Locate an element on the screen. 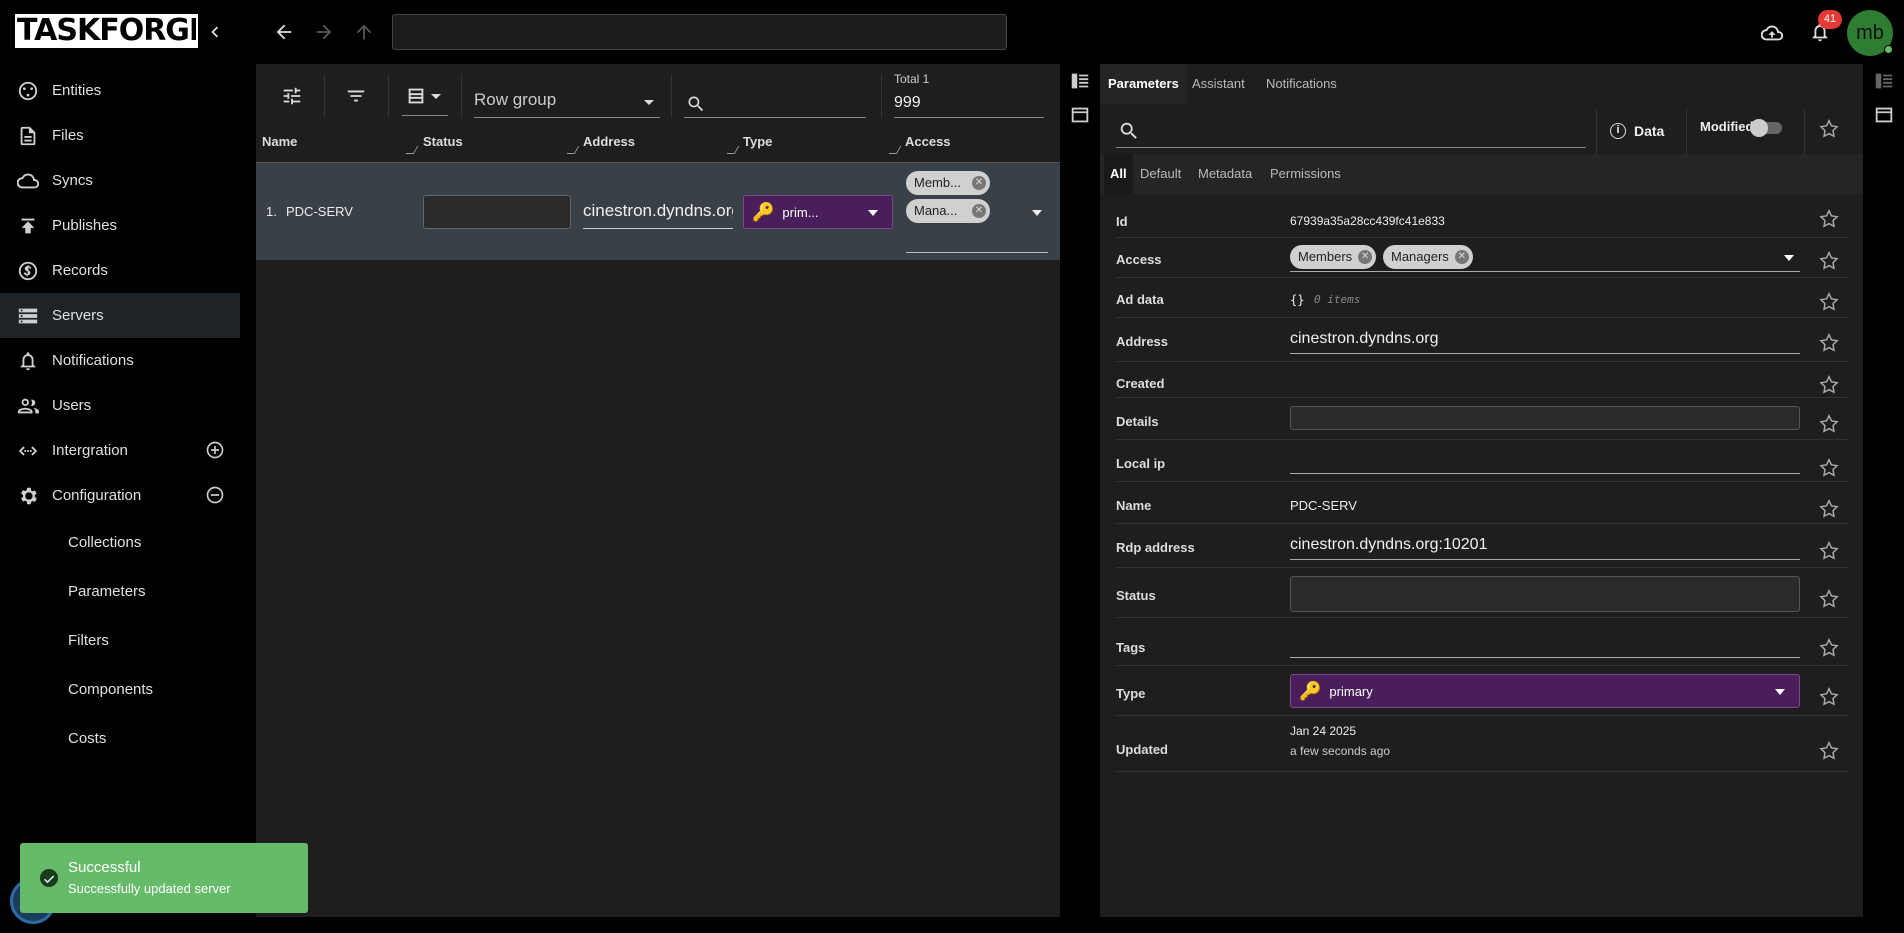 The height and width of the screenshot is (933, 1904). field-row-created: Created is located at coordinates (1482, 380).